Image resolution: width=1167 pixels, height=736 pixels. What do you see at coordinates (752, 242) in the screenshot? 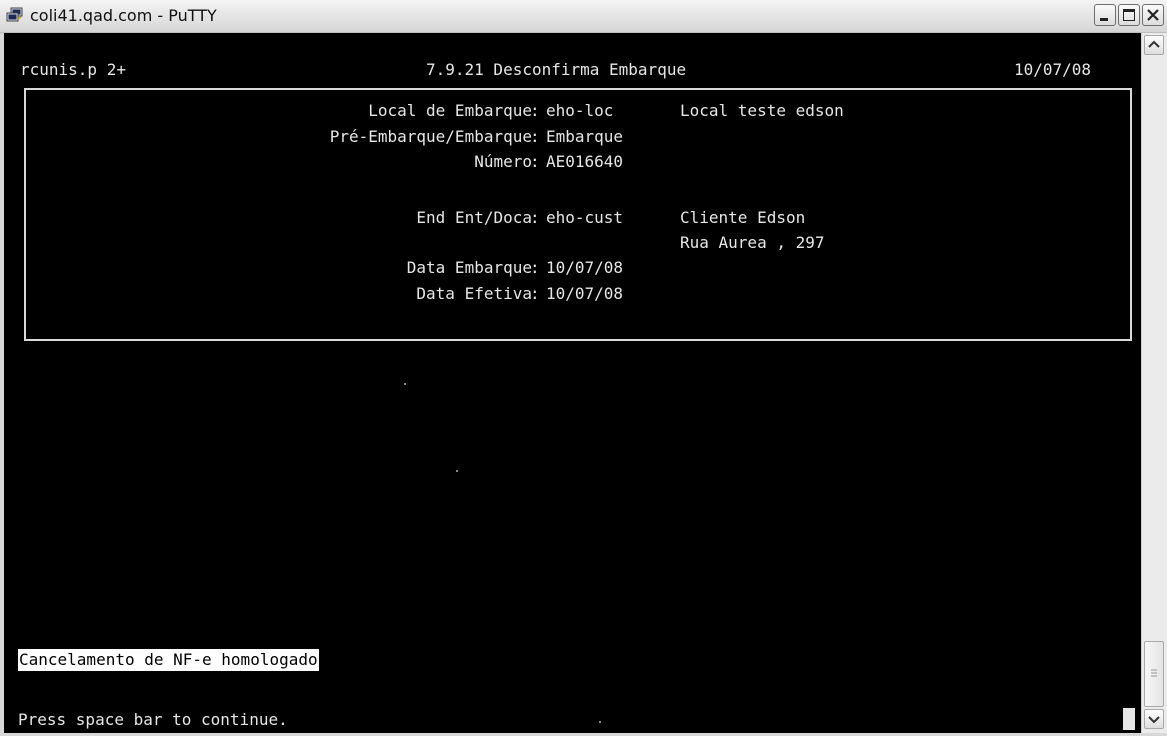
I see `address-line: Rua Aurea , 297` at bounding box center [752, 242].